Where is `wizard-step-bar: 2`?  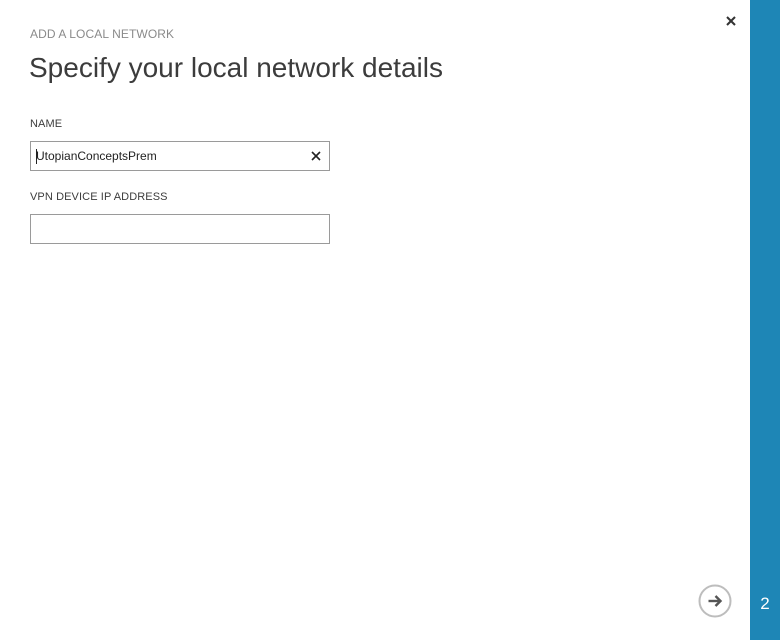 wizard-step-bar: 2 is located at coordinates (765, 320).